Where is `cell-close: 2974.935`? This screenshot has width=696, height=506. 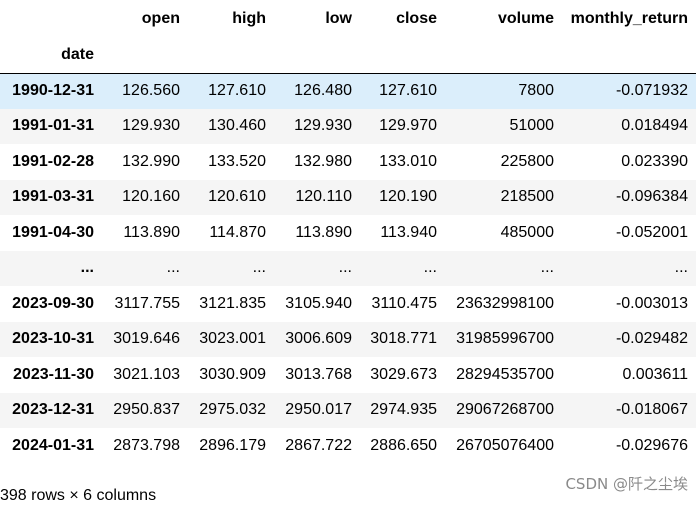
cell-close: 2974.935 is located at coordinates (403, 410).